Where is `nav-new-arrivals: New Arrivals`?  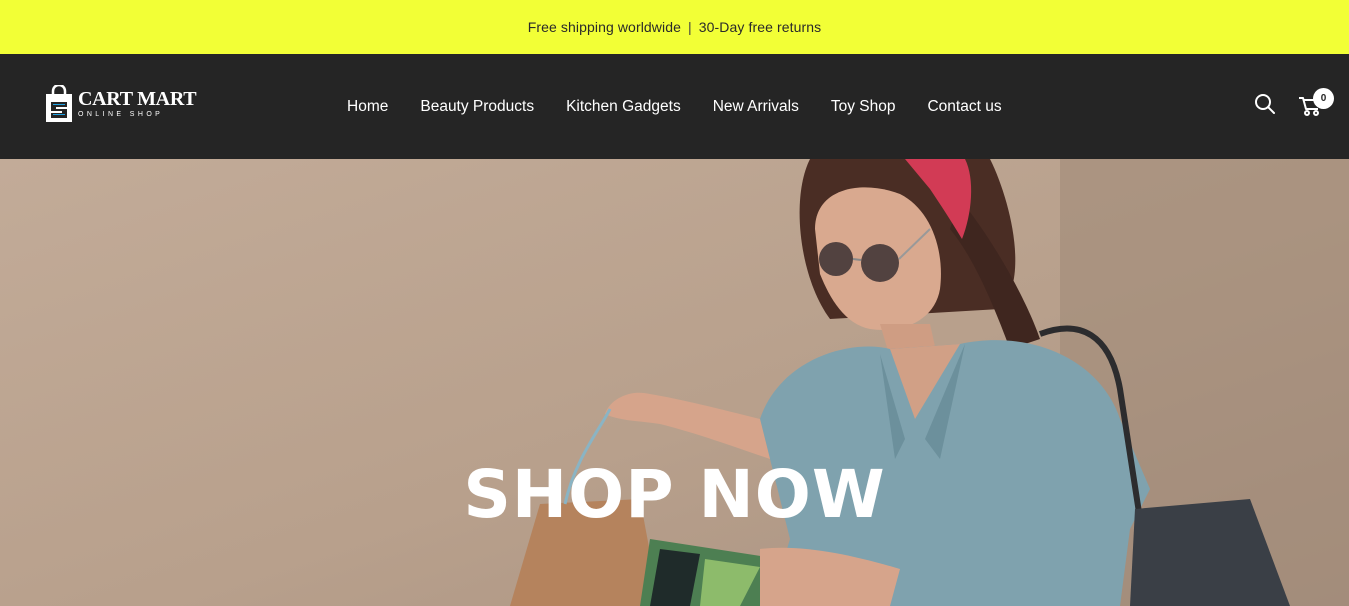 nav-new-arrivals: New Arrivals is located at coordinates (756, 107).